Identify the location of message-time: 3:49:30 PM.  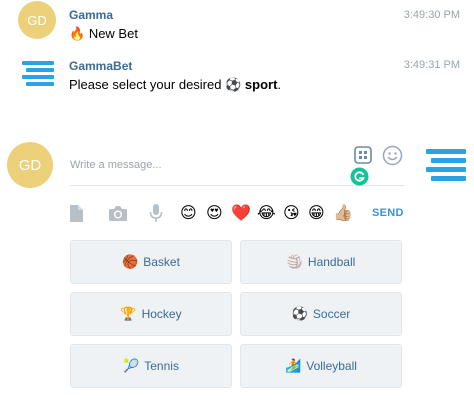
(431, 15).